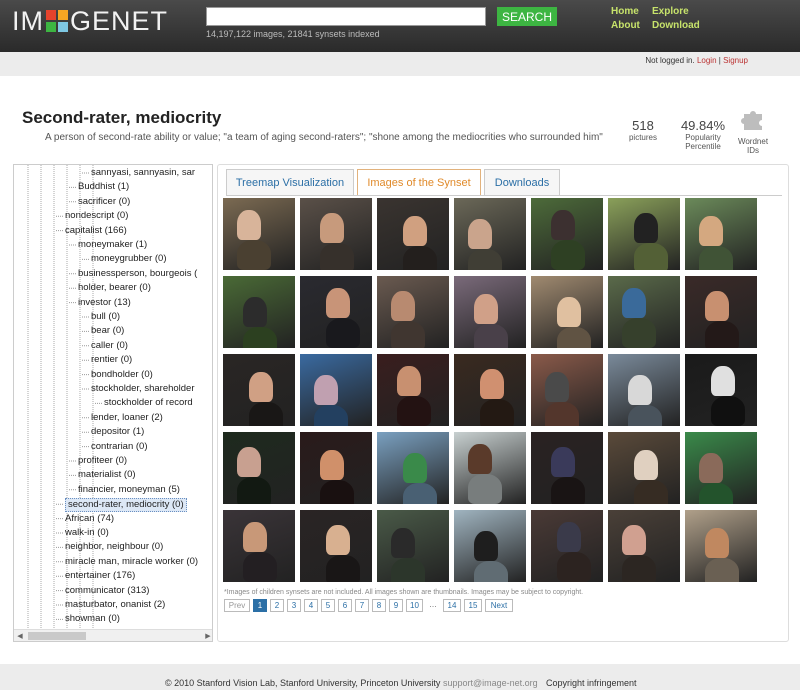  Describe the element at coordinates (119, 447) in the screenshot. I see `tree-item: contrarian (0)` at that location.